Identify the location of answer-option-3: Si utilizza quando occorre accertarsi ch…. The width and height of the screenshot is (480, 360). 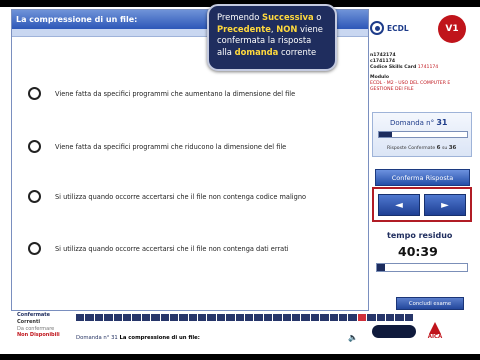
(193, 196).